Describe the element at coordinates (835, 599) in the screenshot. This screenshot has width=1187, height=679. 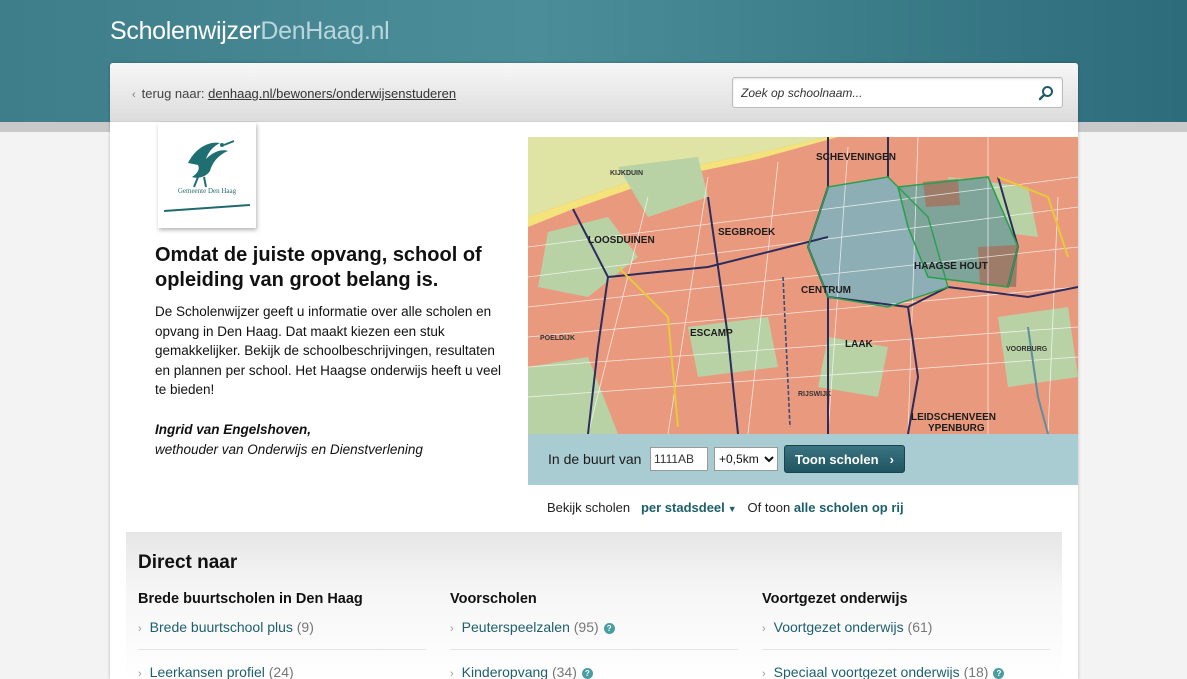
I see `column-heading: Voortgezet onderwijs` at that location.